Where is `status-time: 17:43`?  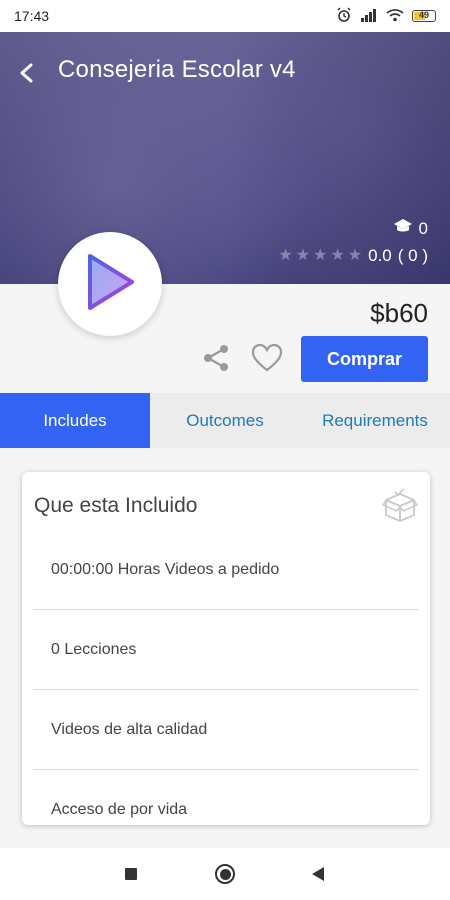
status-time: 17:43 is located at coordinates (32, 16).